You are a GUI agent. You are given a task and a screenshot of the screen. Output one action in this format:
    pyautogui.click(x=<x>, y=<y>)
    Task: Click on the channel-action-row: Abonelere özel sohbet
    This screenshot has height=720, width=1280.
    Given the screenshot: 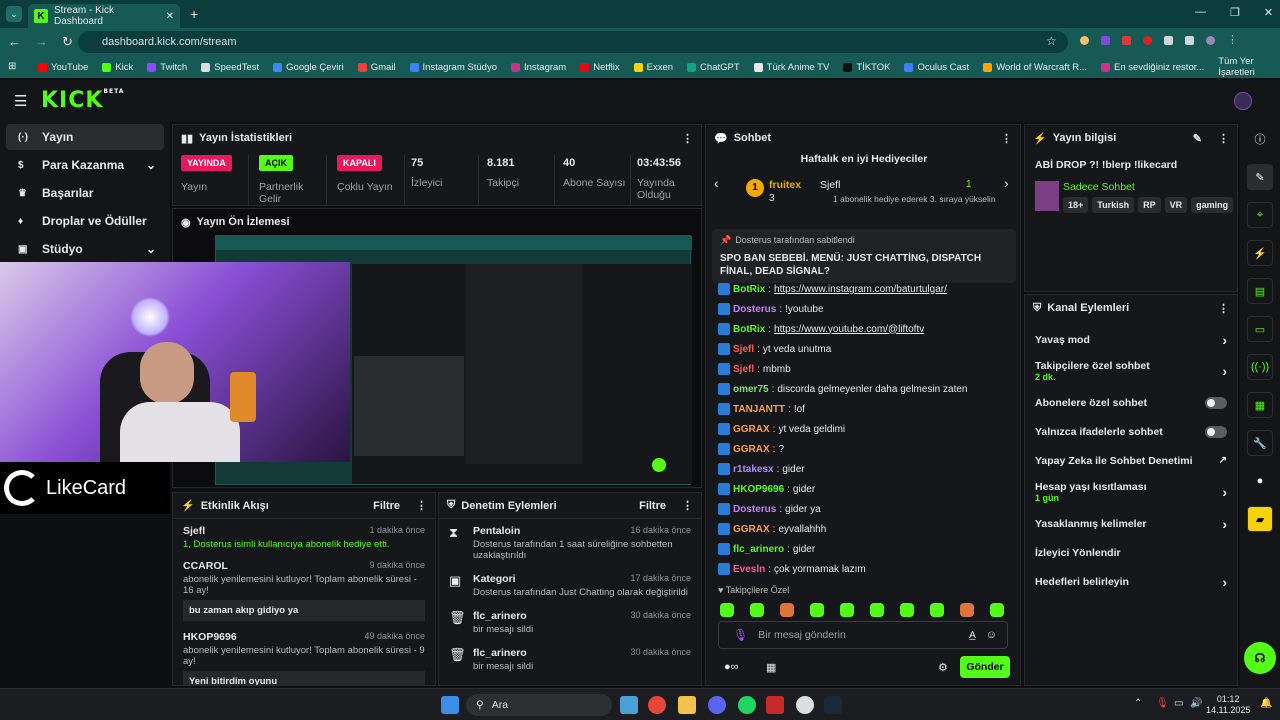 What is the action you would take?
    pyautogui.click(x=1131, y=402)
    